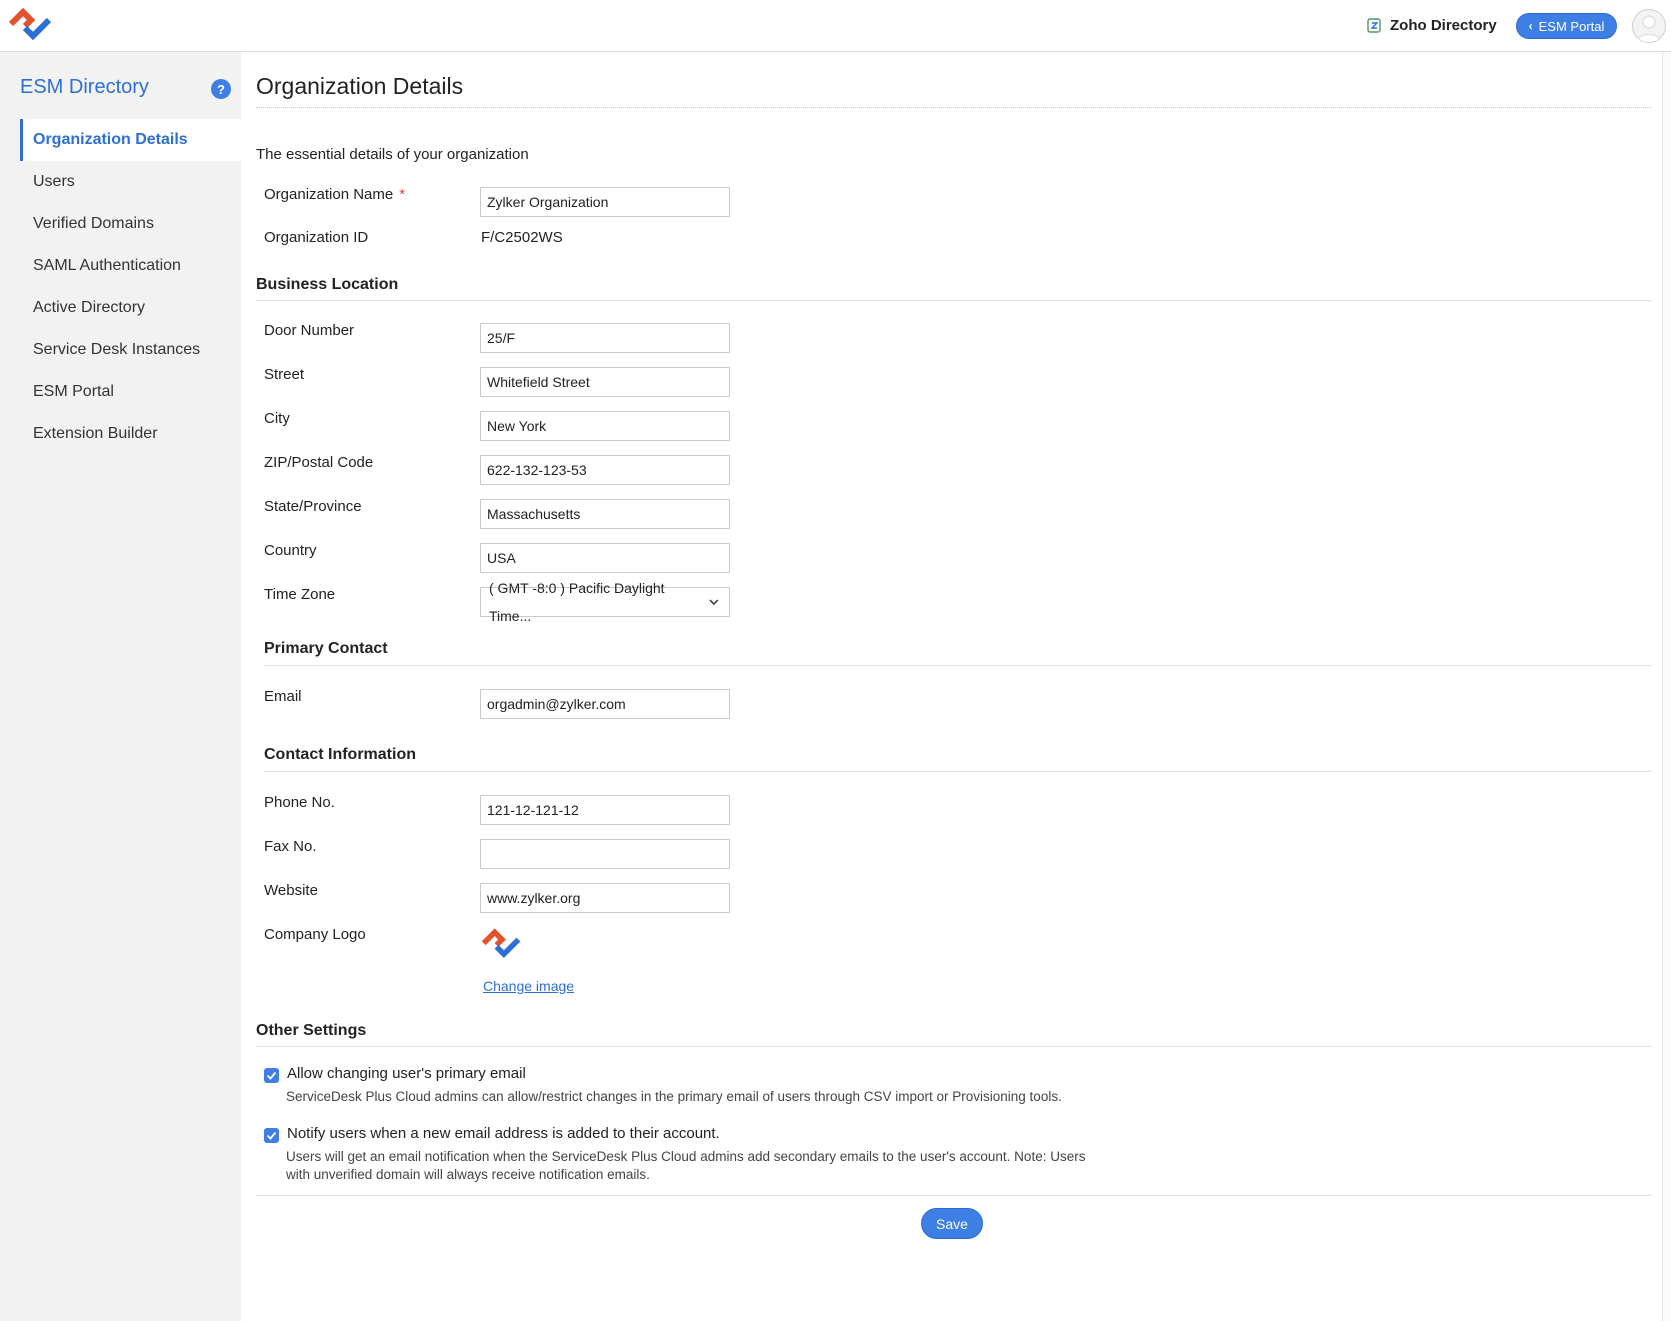  I want to click on esm-portal-back-button: ‹ ESM Portal, so click(1566, 26).